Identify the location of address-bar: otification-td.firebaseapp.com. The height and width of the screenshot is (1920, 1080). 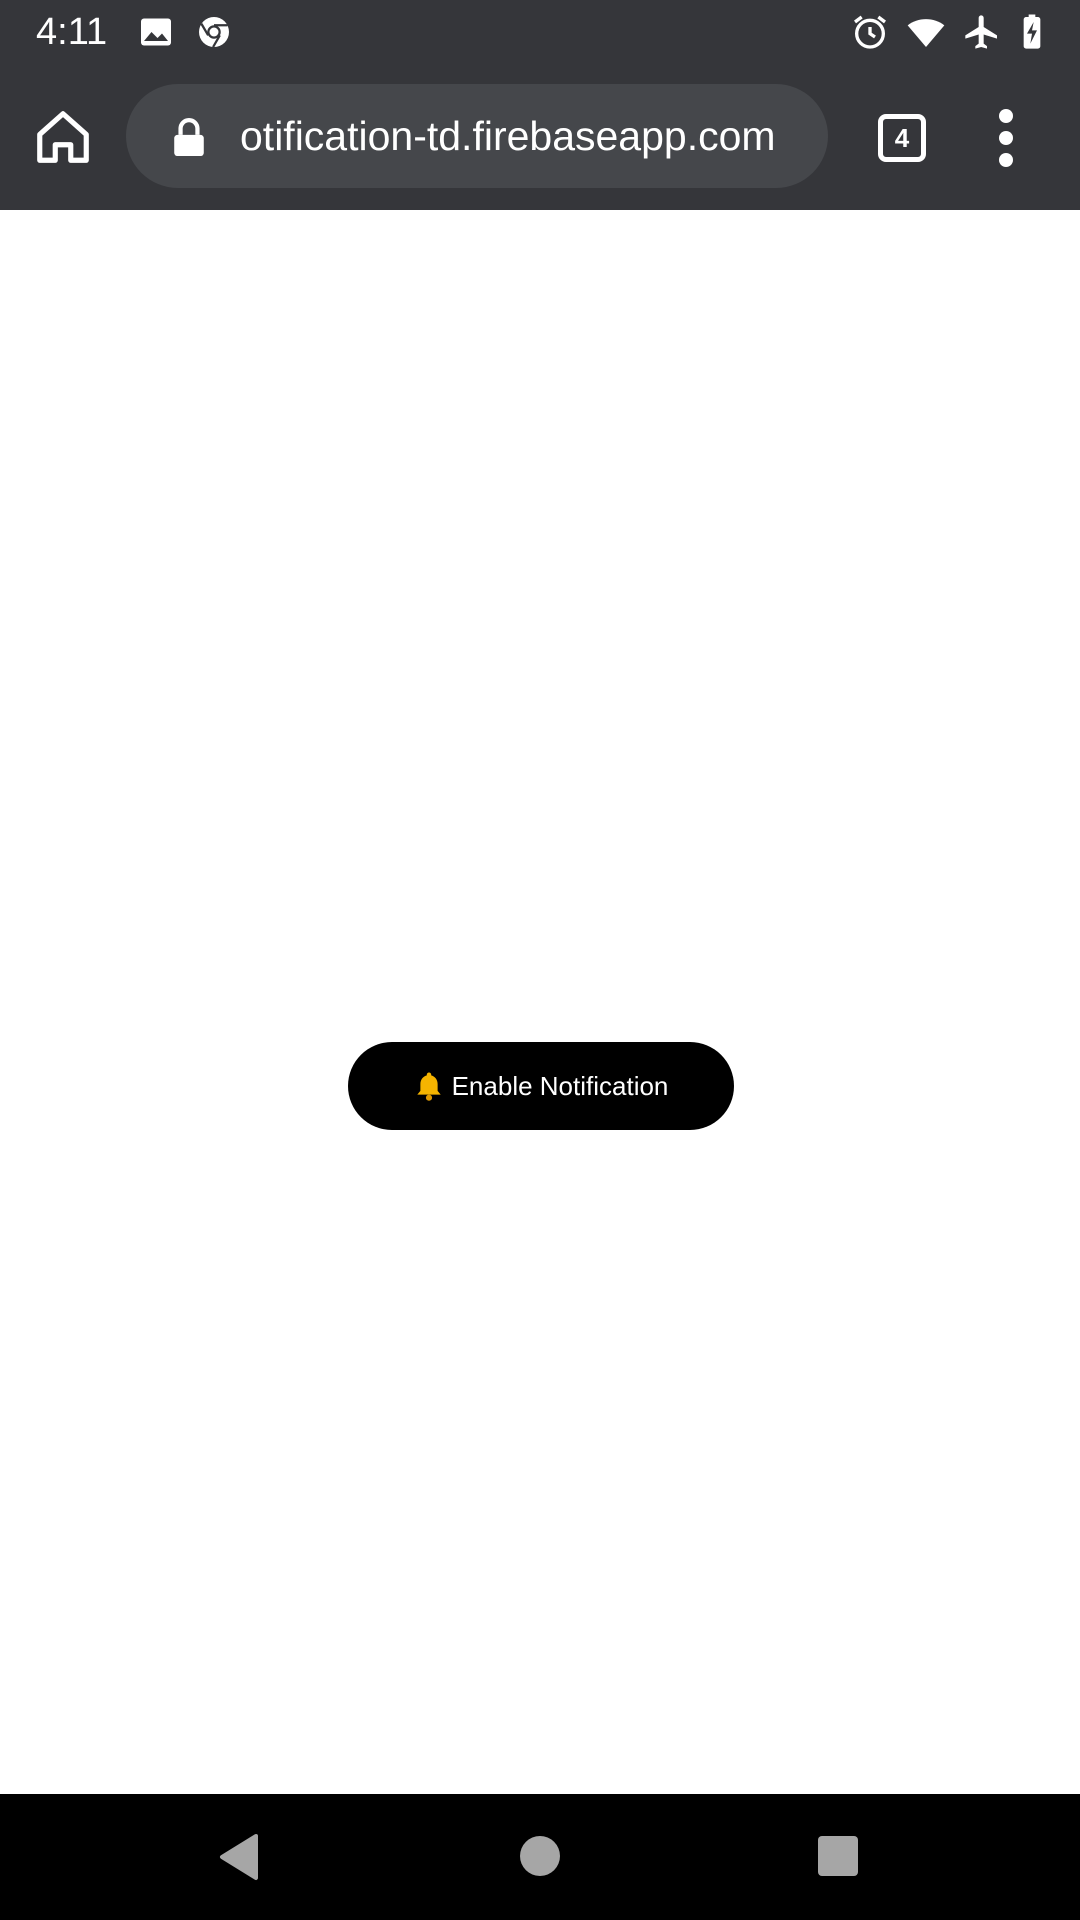
(477, 136).